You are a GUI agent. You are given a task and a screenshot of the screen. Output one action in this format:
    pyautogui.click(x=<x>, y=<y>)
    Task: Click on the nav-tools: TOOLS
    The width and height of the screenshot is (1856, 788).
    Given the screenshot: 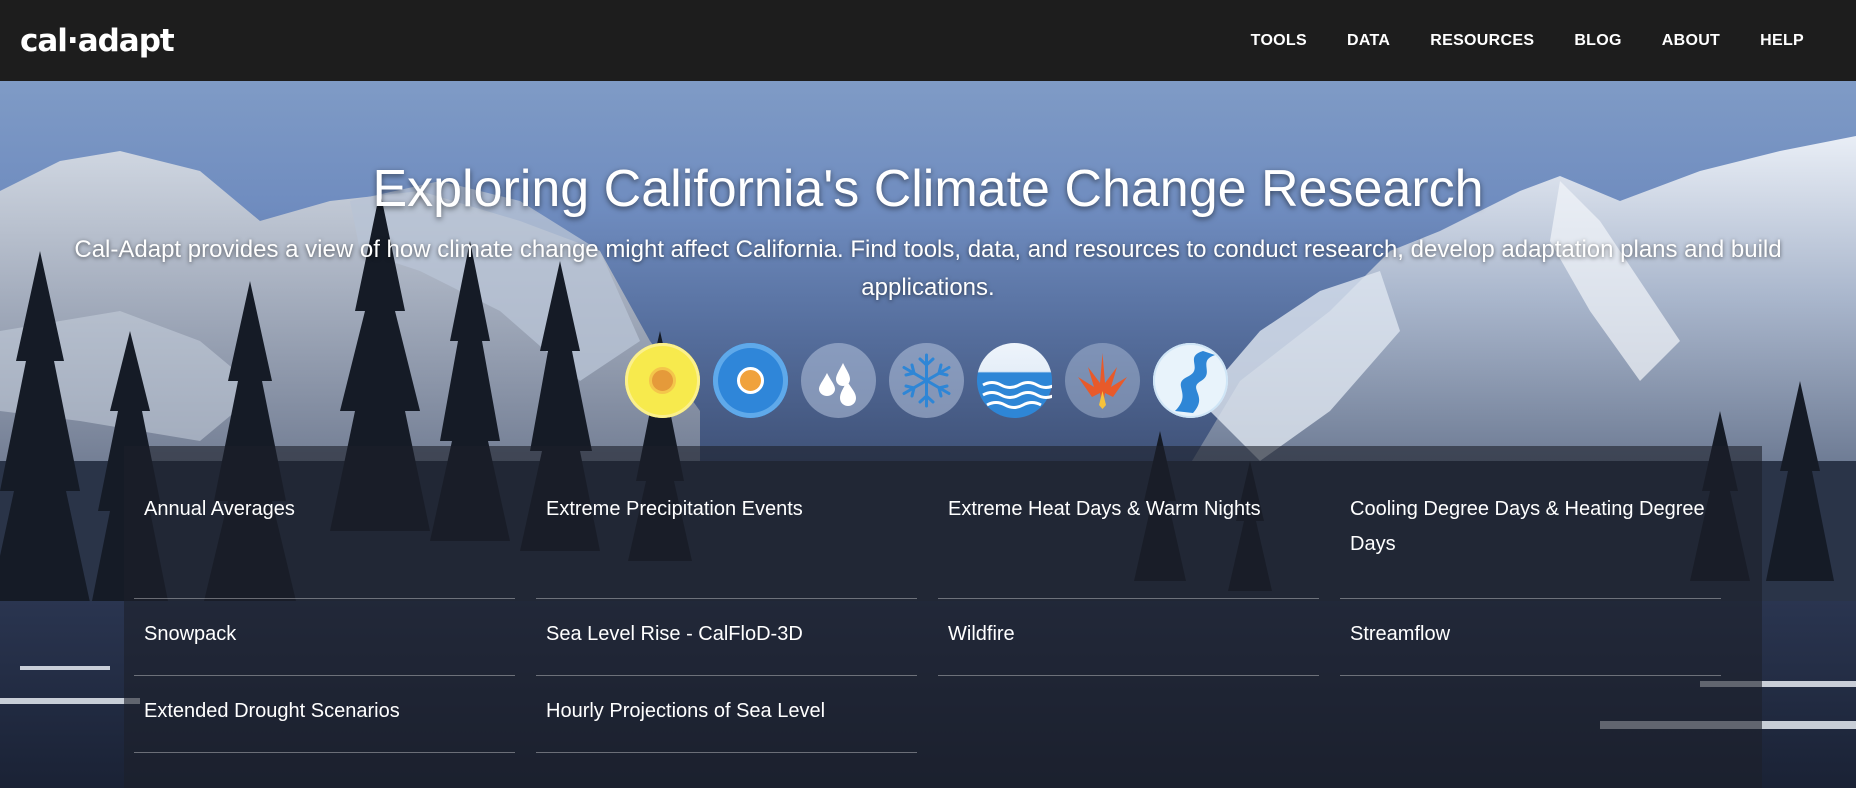 What is the action you would take?
    pyautogui.click(x=1279, y=41)
    